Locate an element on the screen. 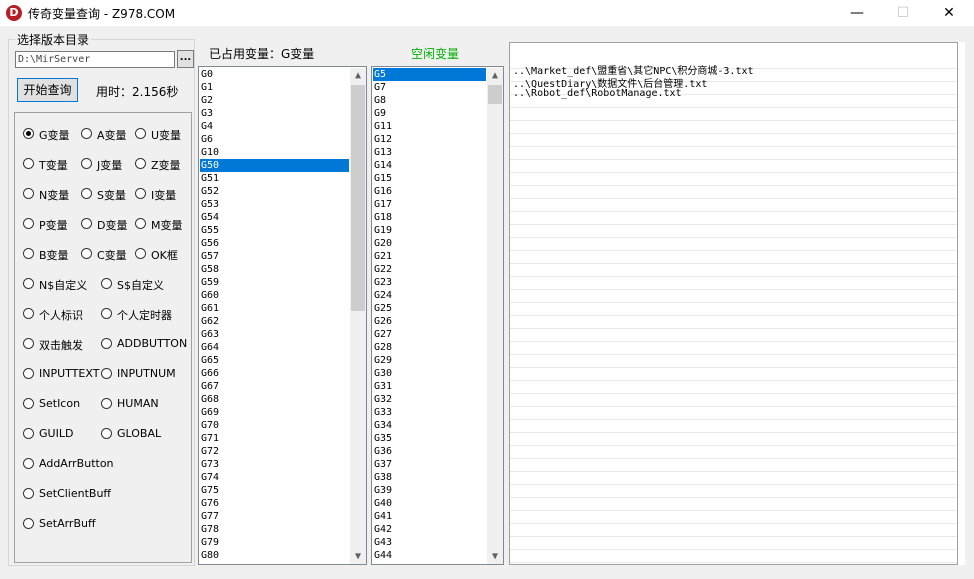 Image resolution: width=974 pixels, height=579 pixels. list-item: G5 is located at coordinates (429, 74).